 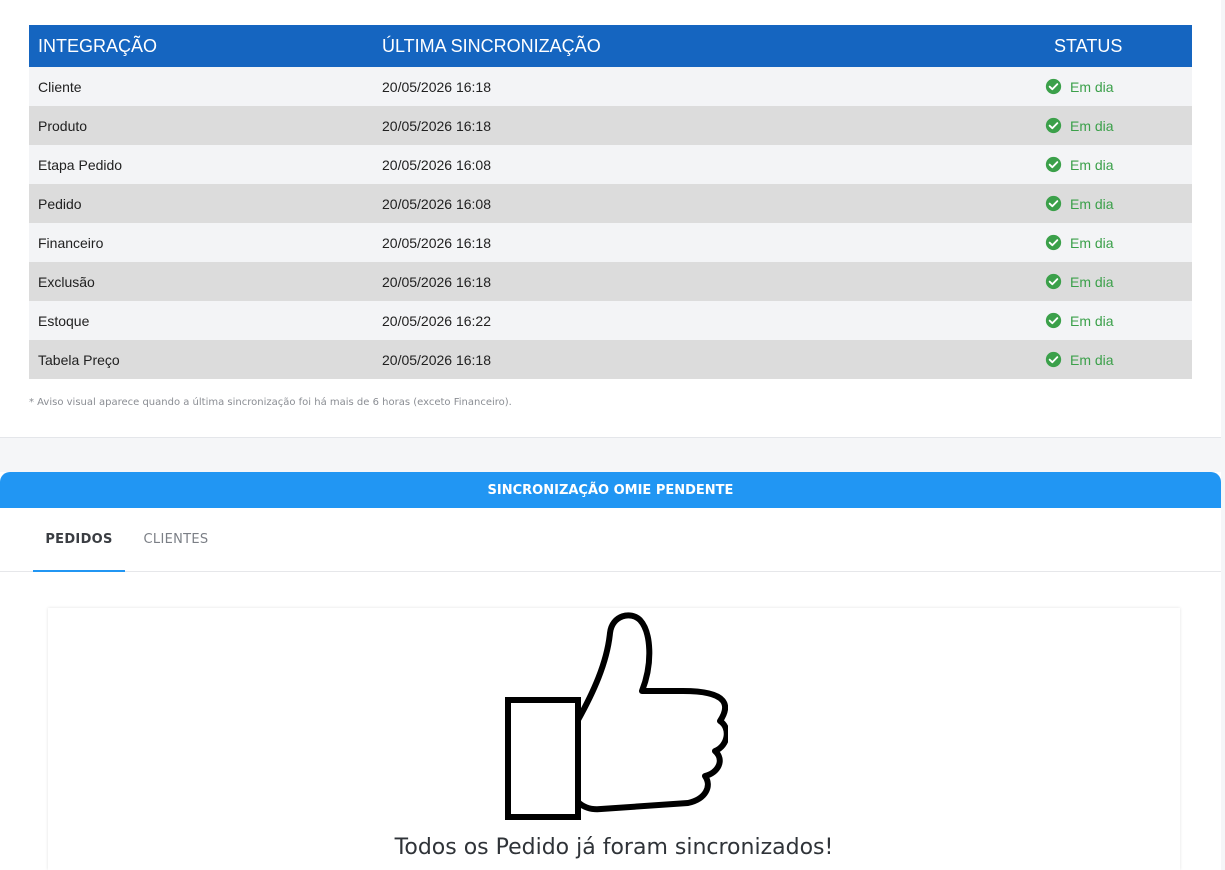 I want to click on pending-sync-header: SINCRONIZAÇÃO OMIE PENDENTE, so click(x=610, y=490).